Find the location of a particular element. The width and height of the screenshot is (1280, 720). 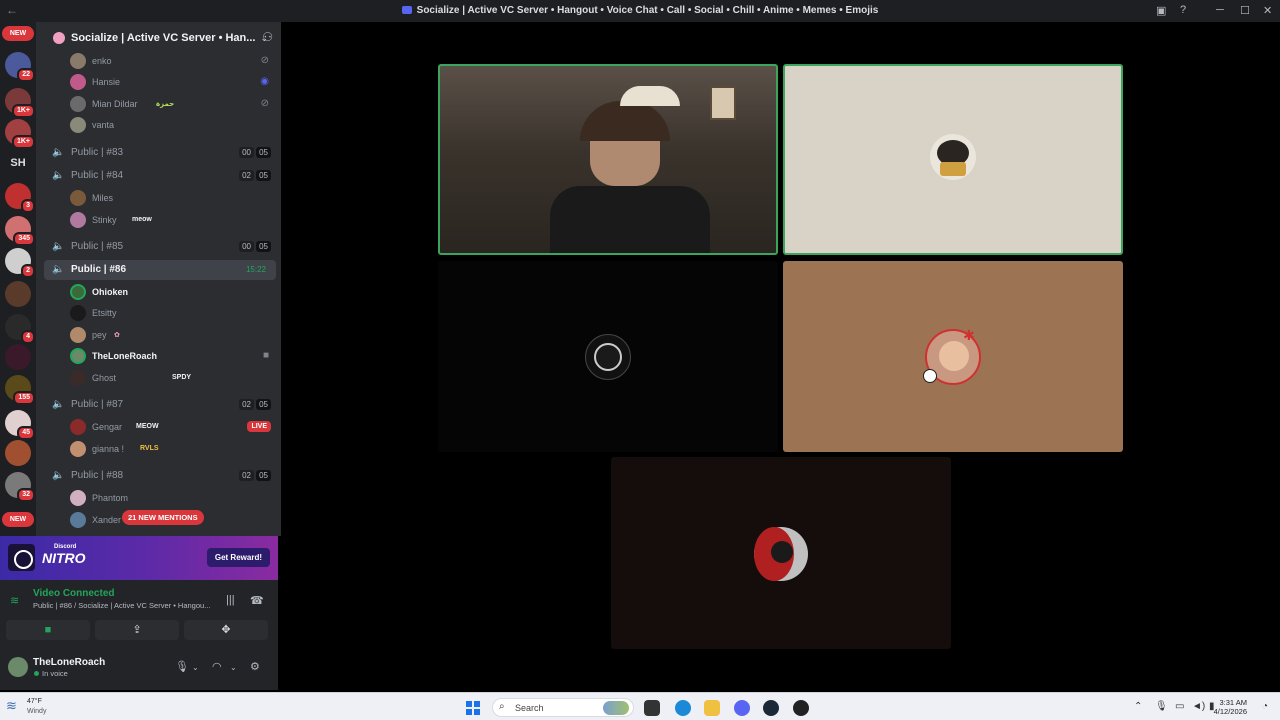

server-icon: 2 is located at coordinates (20, 263).